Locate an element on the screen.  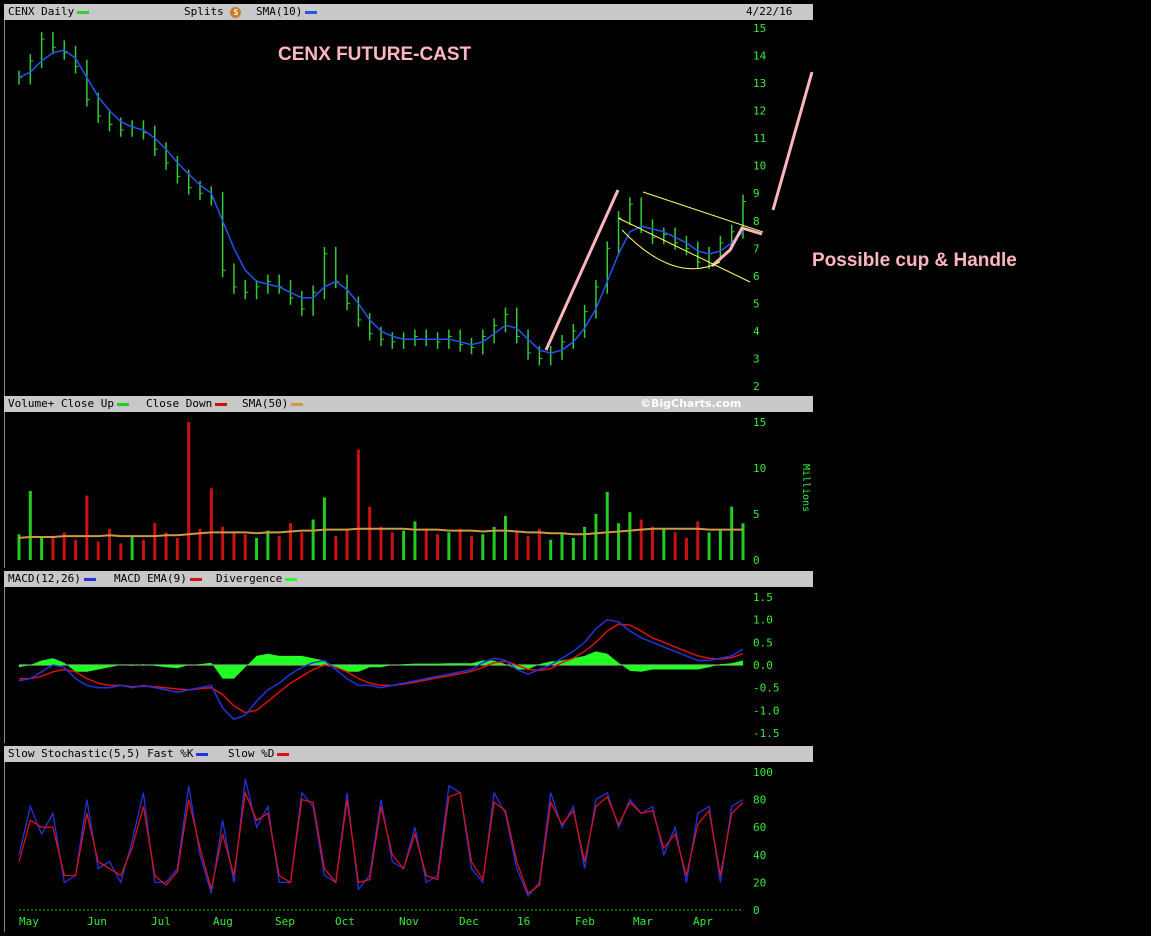
cup-curve is located at coordinates (671, 249).